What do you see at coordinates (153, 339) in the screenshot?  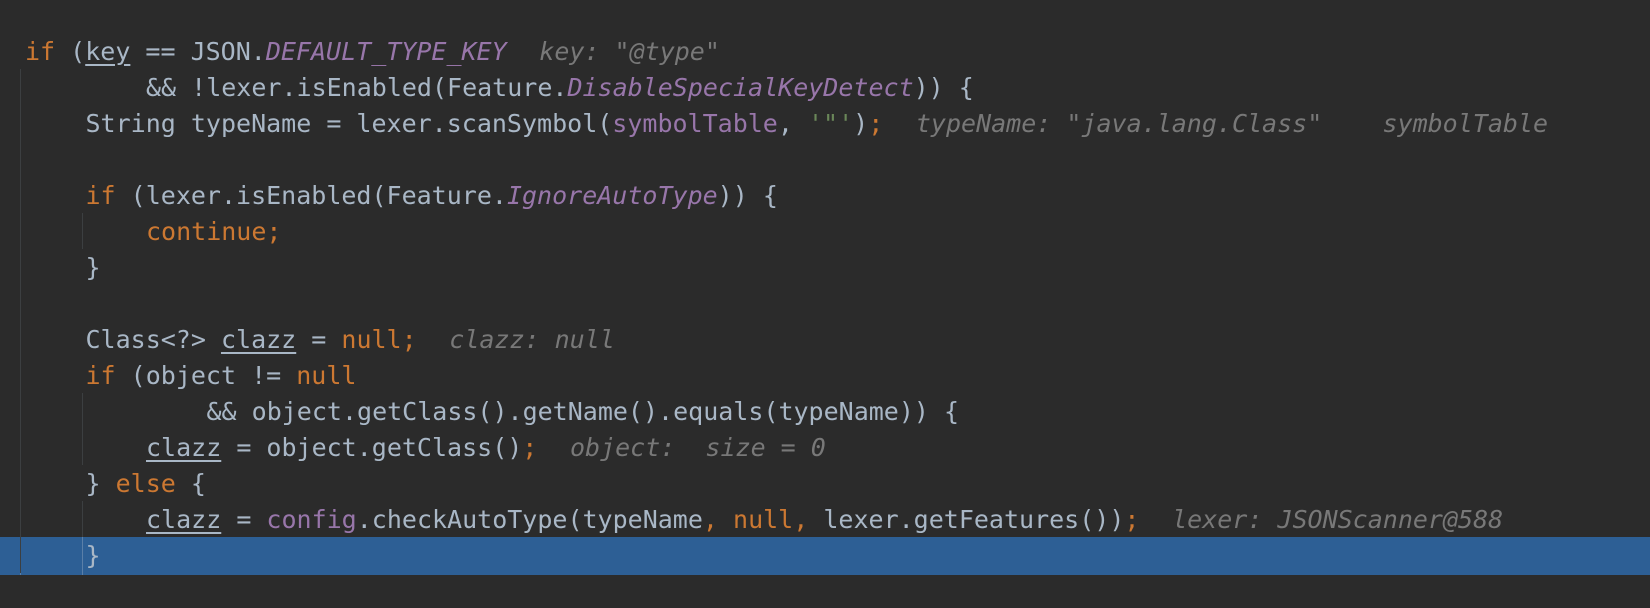 I see `code-token: Class<?>` at bounding box center [153, 339].